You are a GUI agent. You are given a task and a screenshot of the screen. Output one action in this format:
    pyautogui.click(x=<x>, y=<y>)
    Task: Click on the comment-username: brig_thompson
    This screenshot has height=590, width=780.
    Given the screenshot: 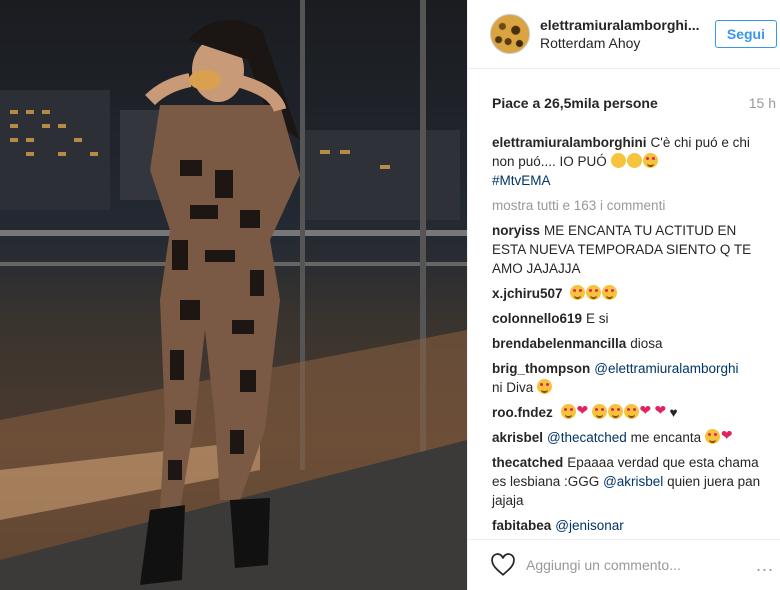 What is the action you would take?
    pyautogui.click(x=541, y=368)
    